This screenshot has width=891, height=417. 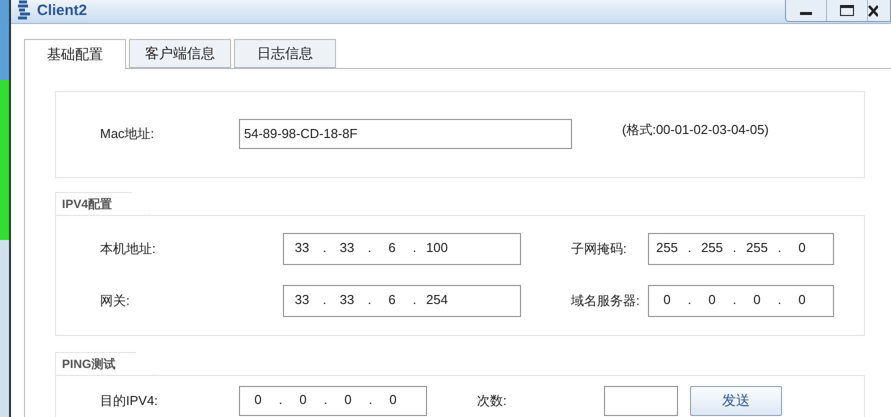 What do you see at coordinates (492, 400) in the screenshot?
I see `field-label: 次数:` at bounding box center [492, 400].